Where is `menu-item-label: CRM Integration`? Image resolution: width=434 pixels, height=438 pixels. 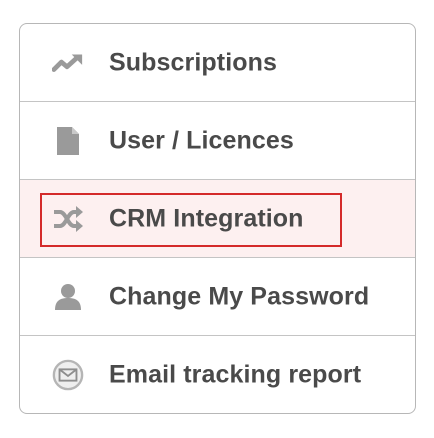 menu-item-label: CRM Integration is located at coordinates (206, 218).